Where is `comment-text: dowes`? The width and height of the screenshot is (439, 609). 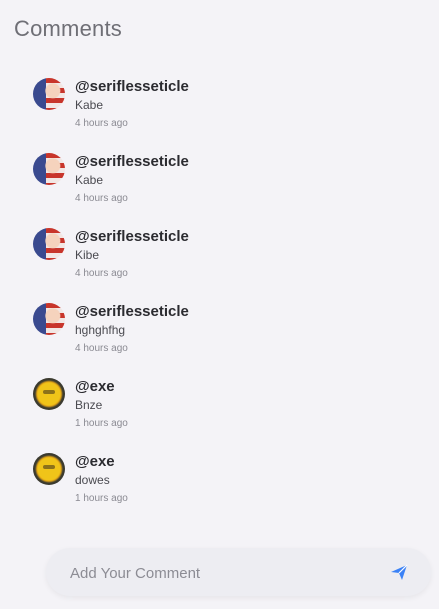 comment-text: dowes is located at coordinates (92, 480).